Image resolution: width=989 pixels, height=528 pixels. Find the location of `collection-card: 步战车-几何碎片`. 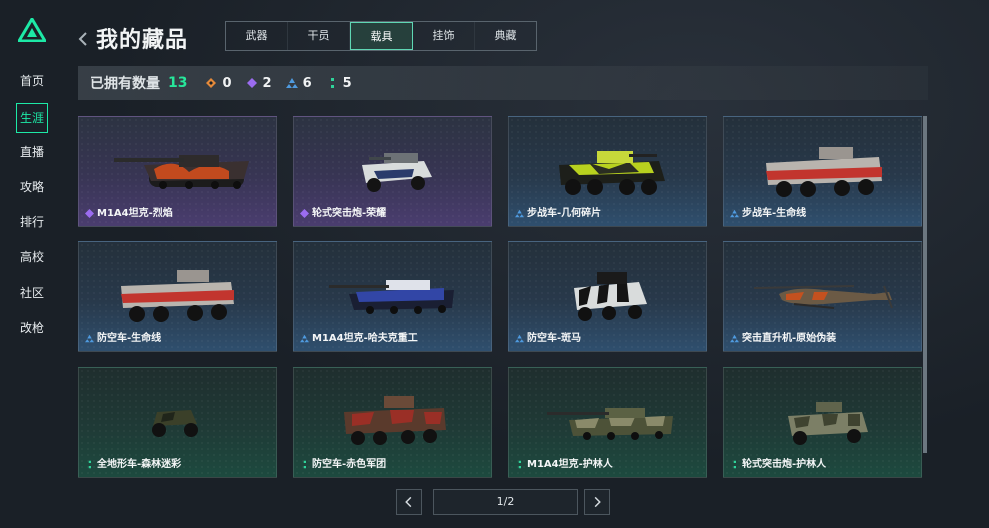

collection-card: 步战车-几何碎片 is located at coordinates (607, 171).